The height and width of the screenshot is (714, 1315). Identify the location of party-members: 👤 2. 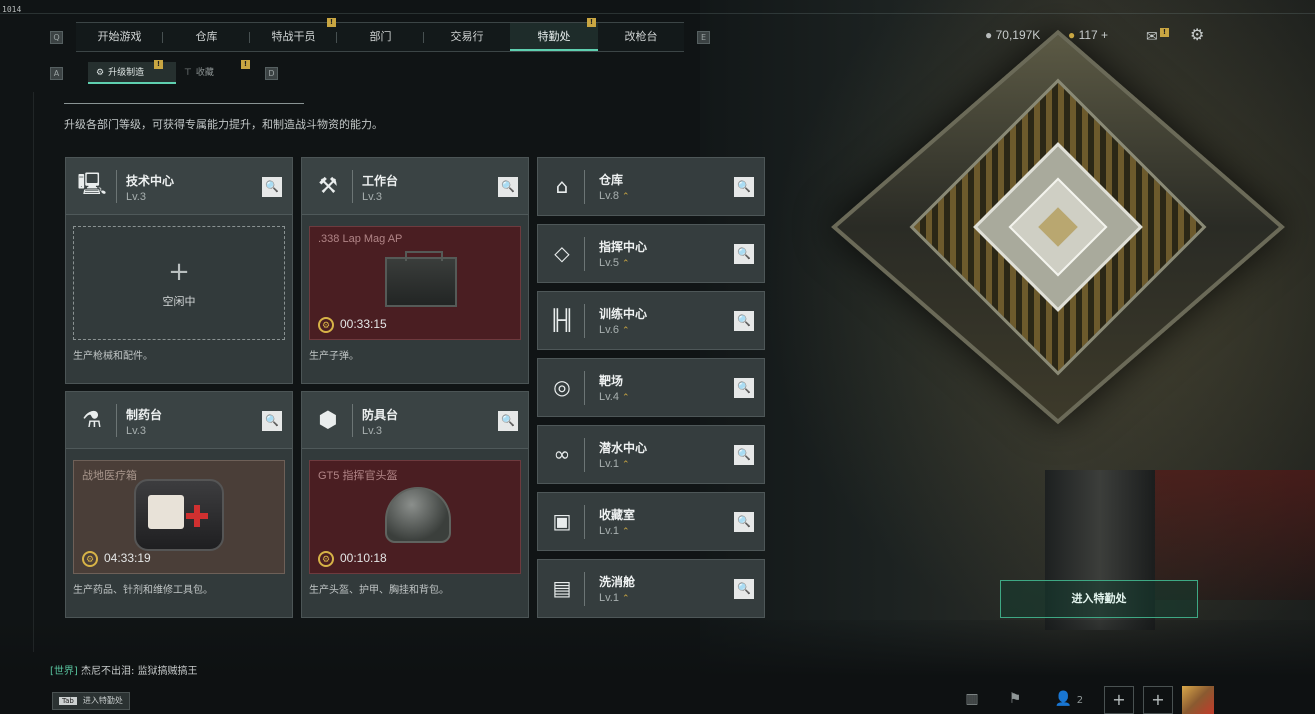
(1069, 699).